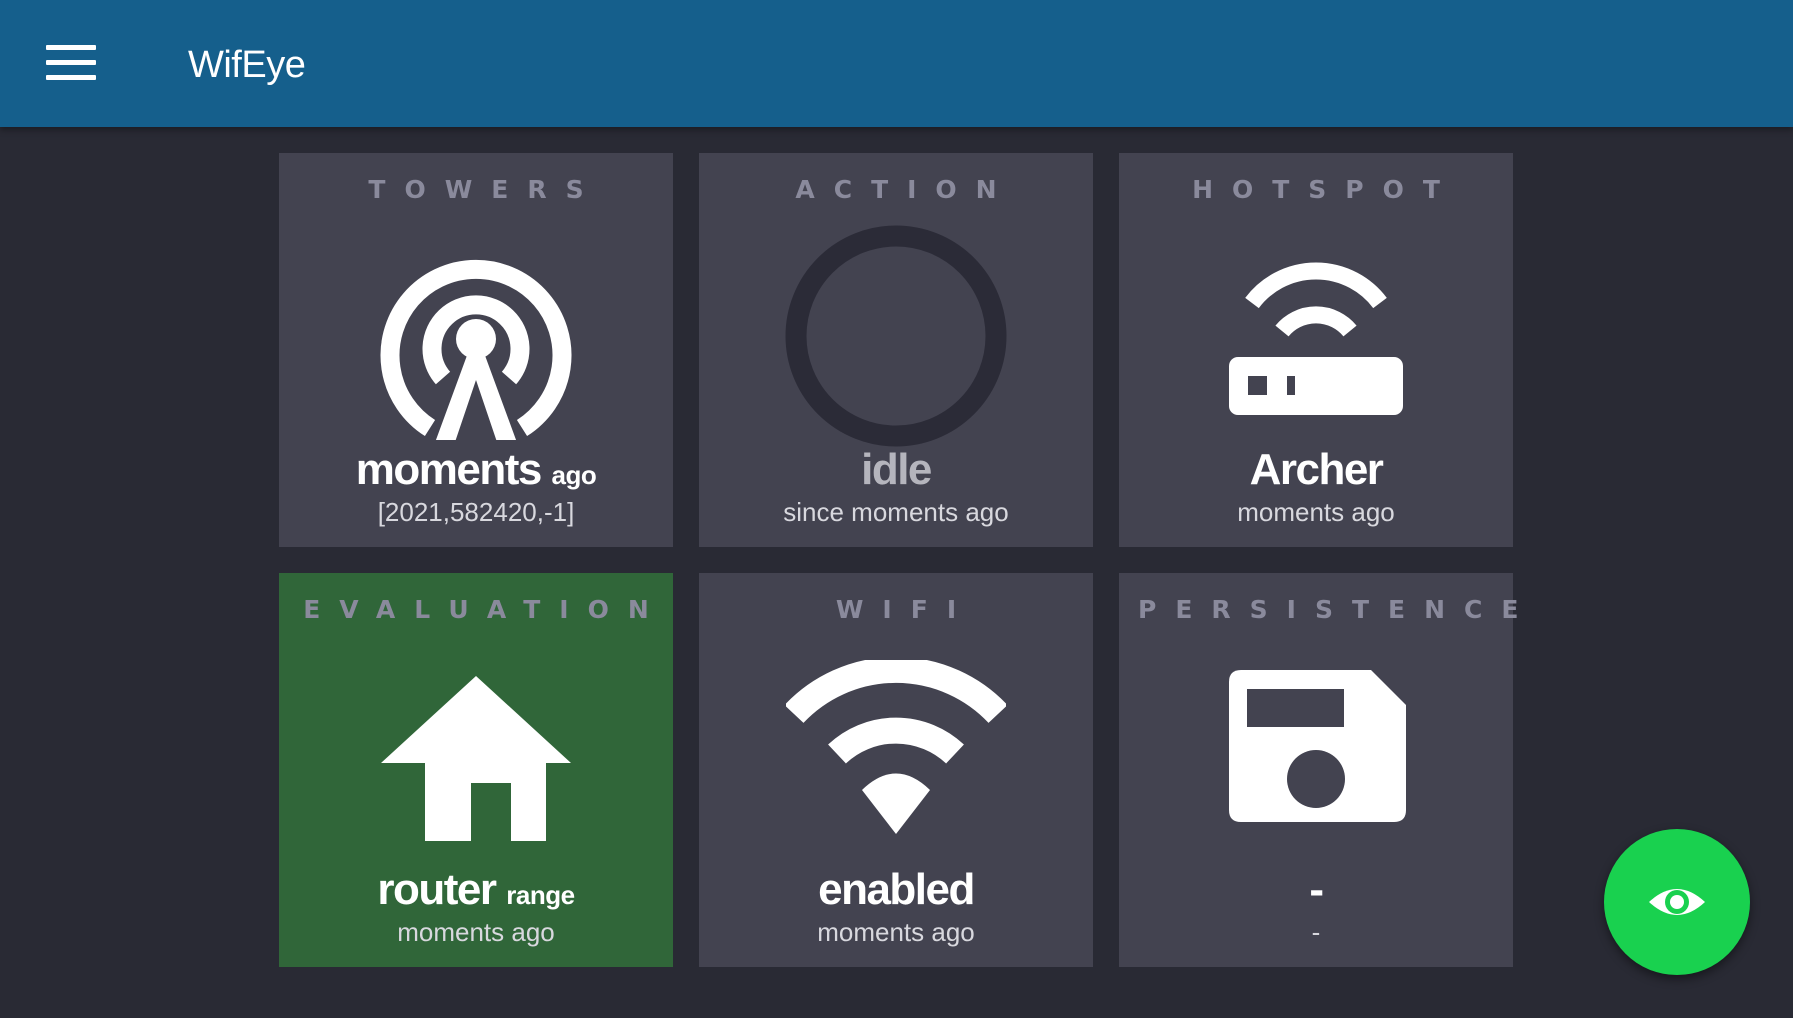 This screenshot has height=1018, width=1793. I want to click on wifi-icon, so click(896, 760).